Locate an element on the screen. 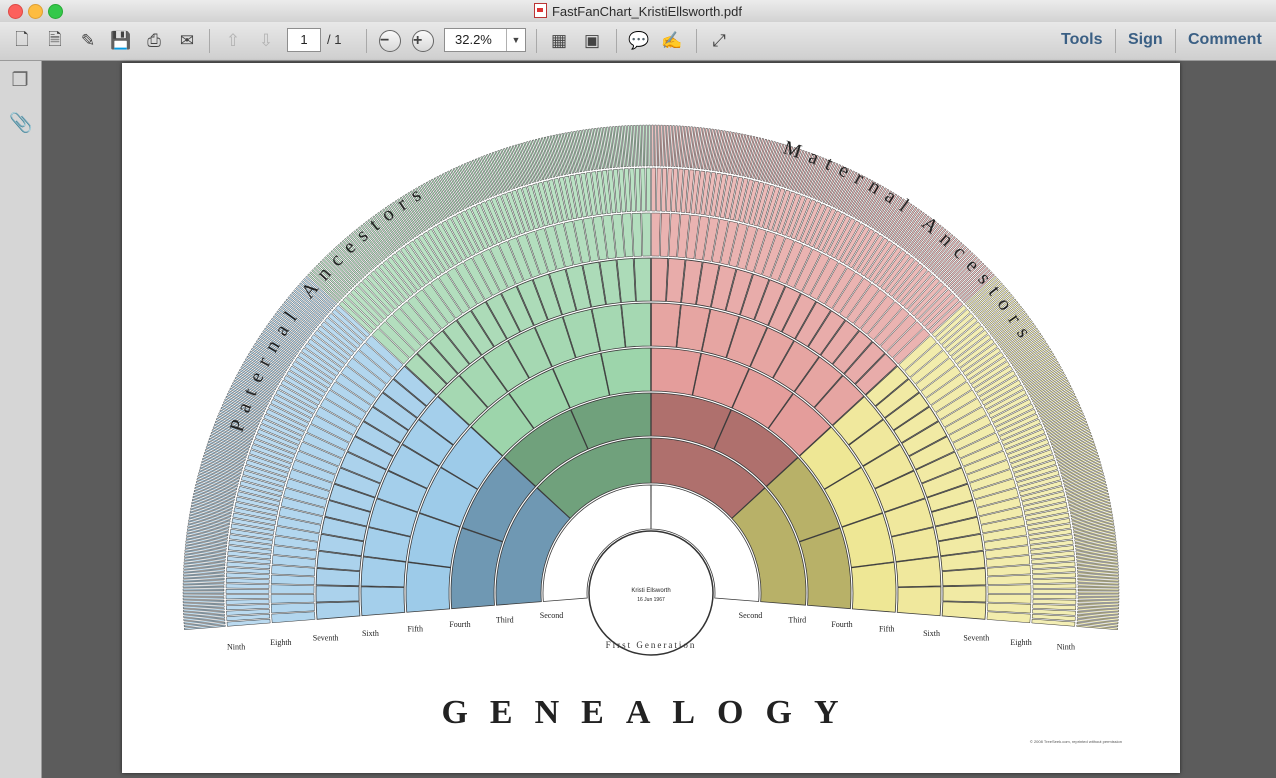 This screenshot has width=1276, height=778. window-title: FastFanChart_KristiEllsworth.pdf is located at coordinates (638, 11).